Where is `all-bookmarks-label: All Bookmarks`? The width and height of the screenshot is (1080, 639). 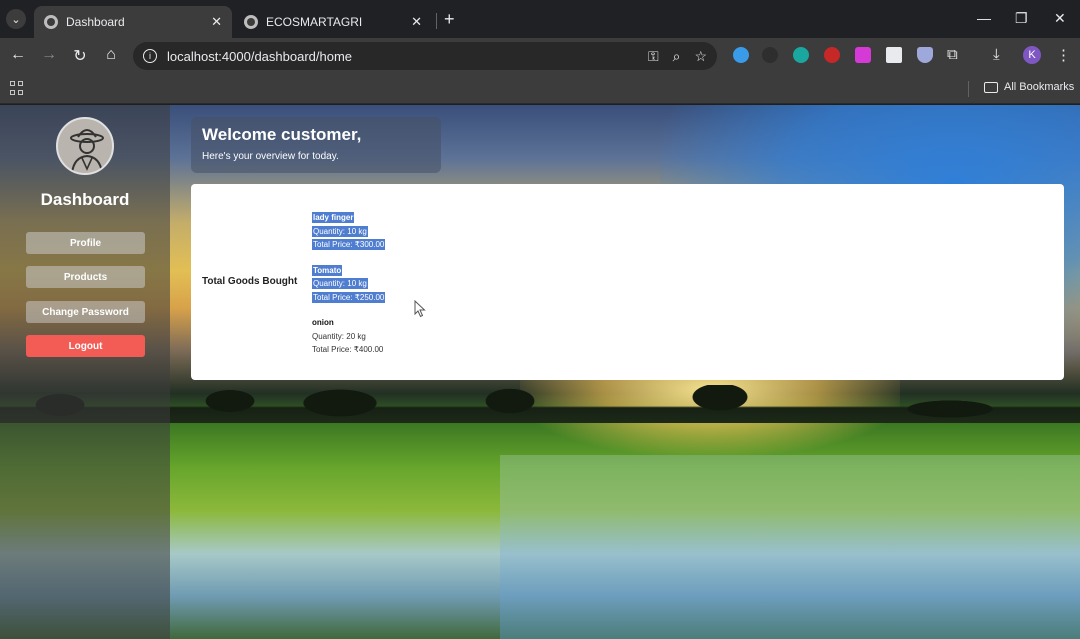 all-bookmarks-label: All Bookmarks is located at coordinates (1039, 87).